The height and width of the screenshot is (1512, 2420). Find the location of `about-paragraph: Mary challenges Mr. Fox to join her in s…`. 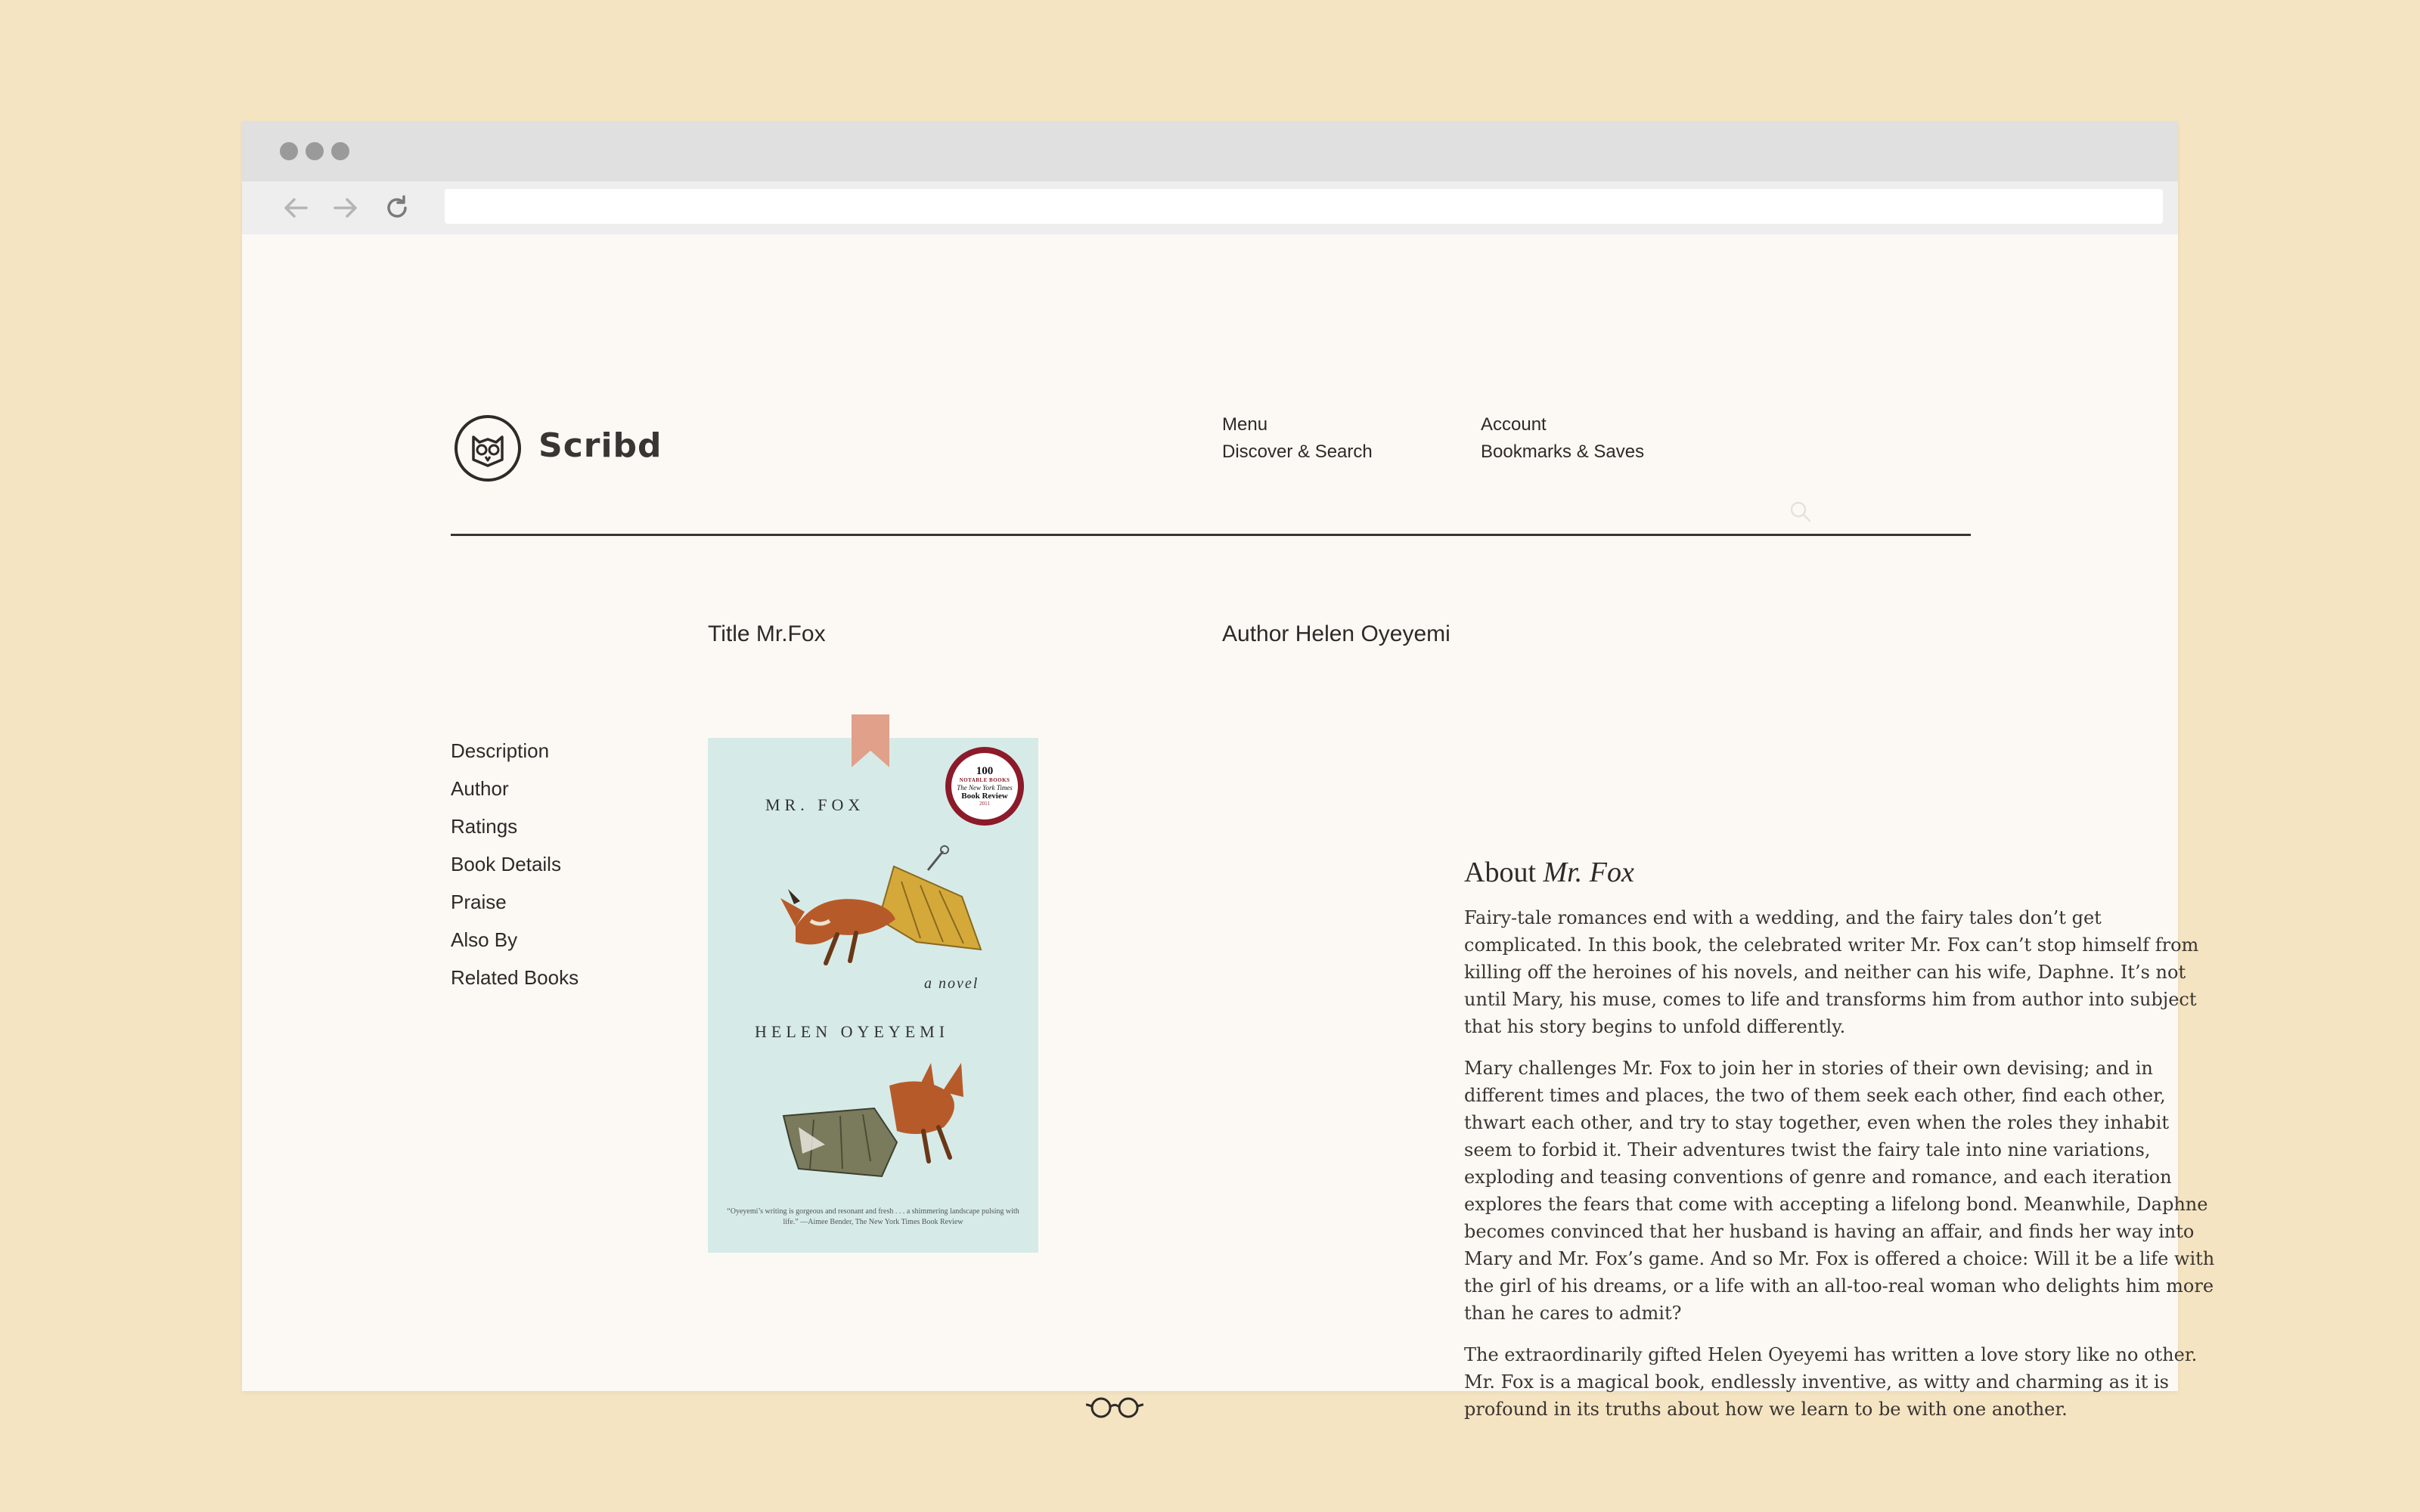

about-paragraph: Mary challenges Mr. Fox to join her in s… is located at coordinates (1839, 1191).